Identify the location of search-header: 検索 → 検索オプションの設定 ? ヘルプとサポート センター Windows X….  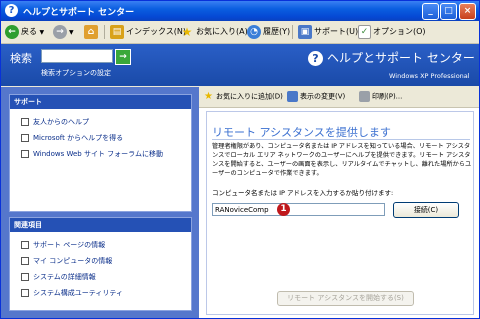
(240, 65).